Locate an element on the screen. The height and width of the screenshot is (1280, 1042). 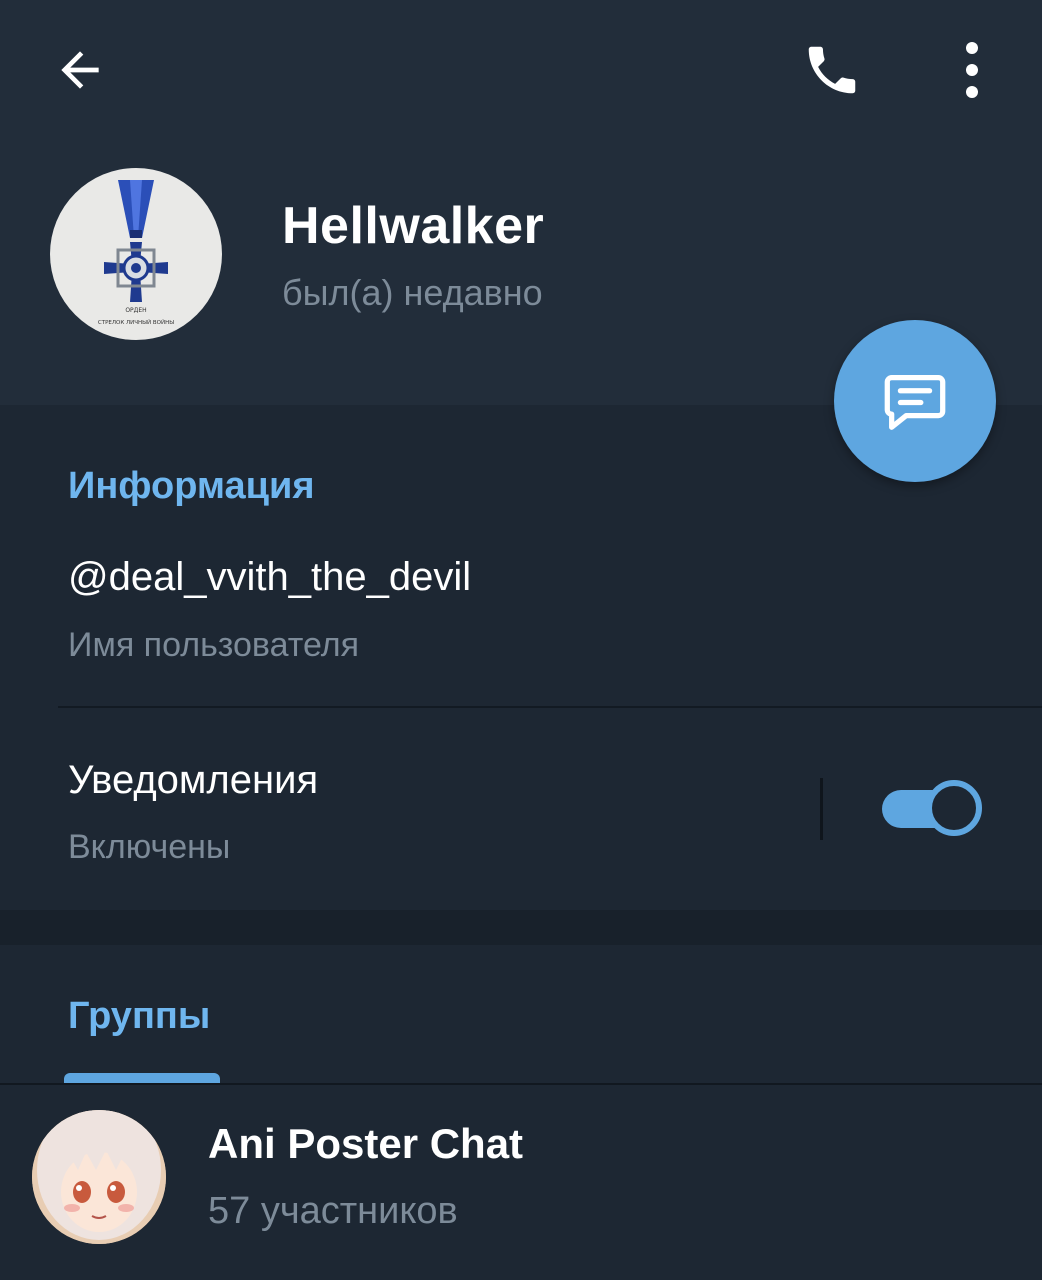
notifications-toggle is located at coordinates (932, 808).